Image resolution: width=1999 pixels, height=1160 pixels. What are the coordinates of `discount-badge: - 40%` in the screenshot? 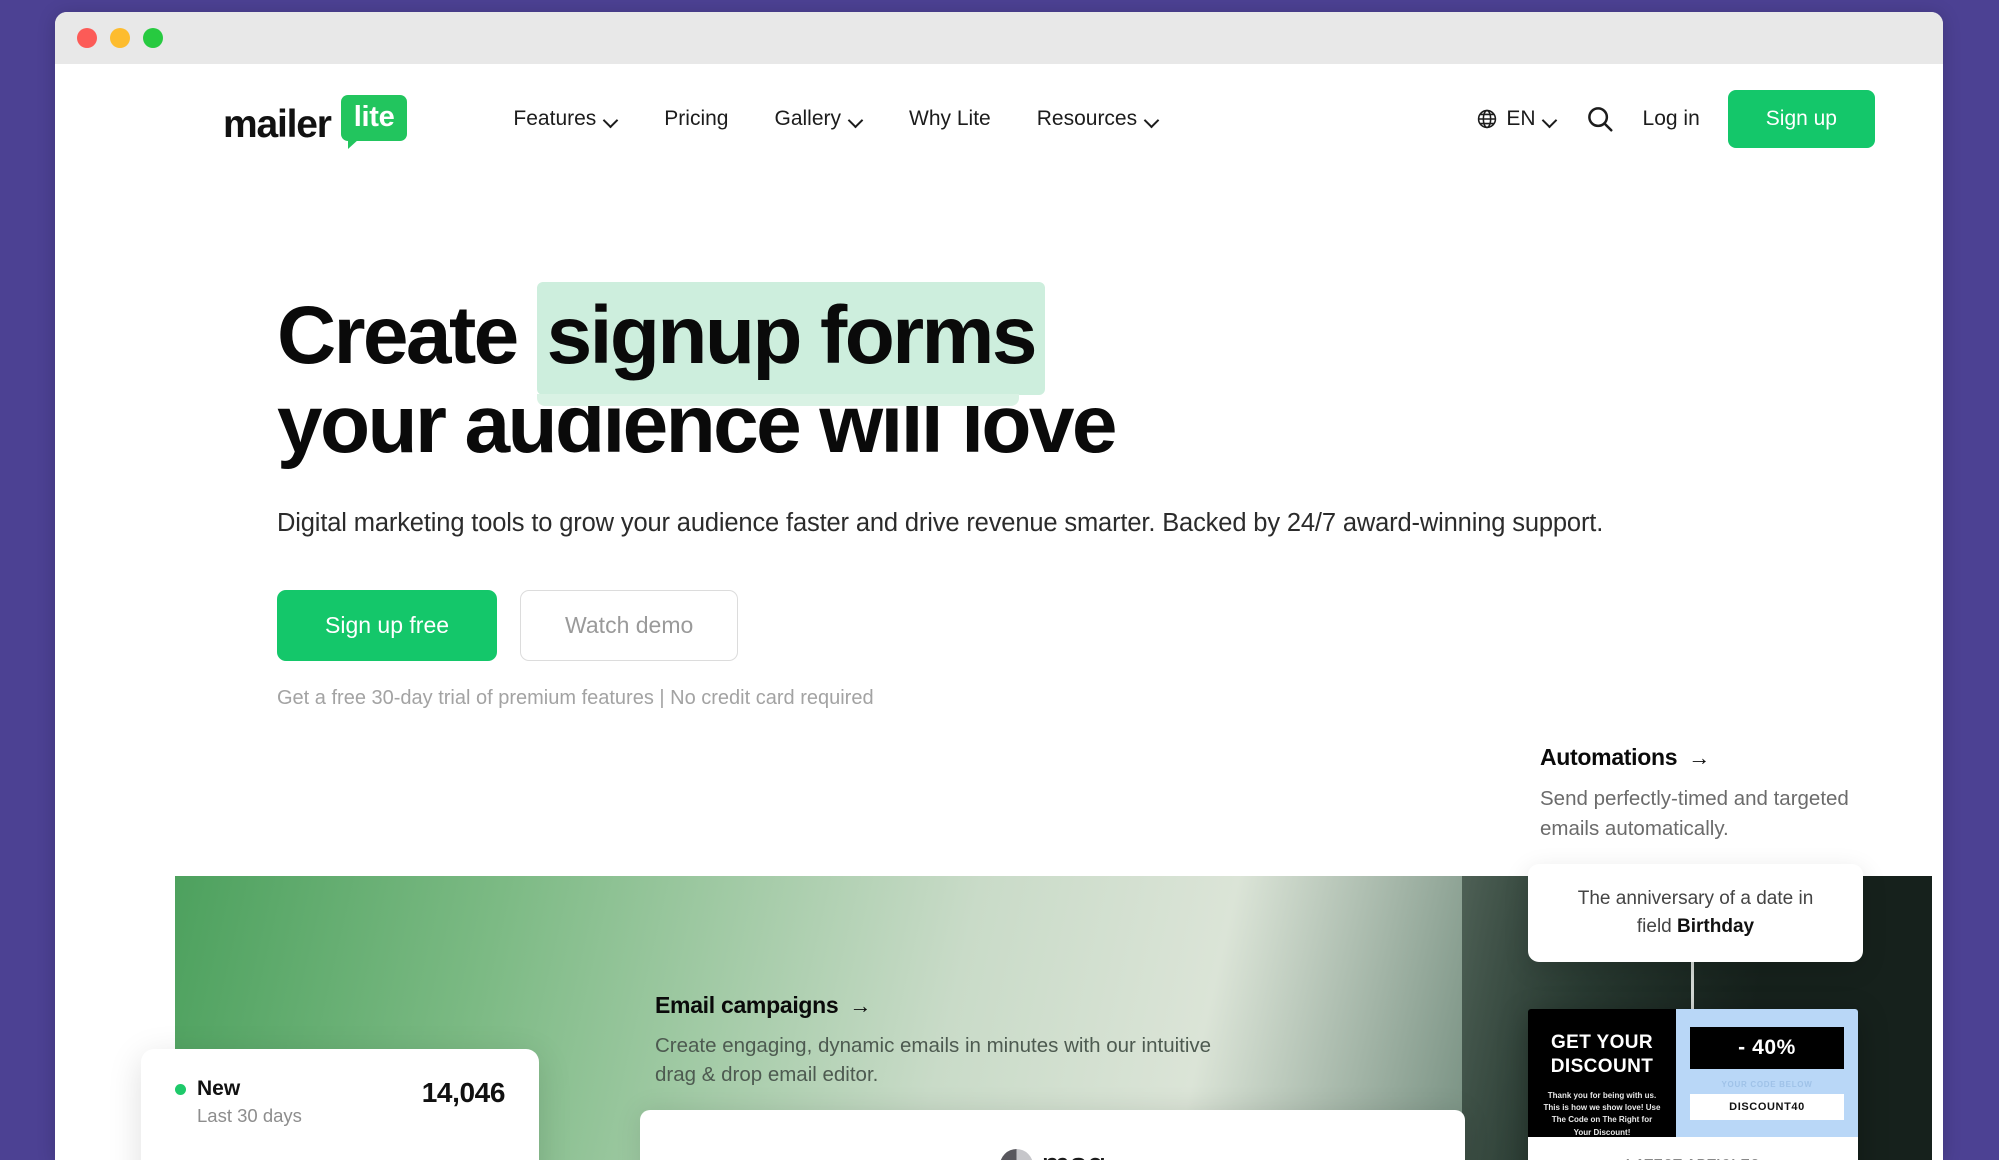 It's located at (1767, 1048).